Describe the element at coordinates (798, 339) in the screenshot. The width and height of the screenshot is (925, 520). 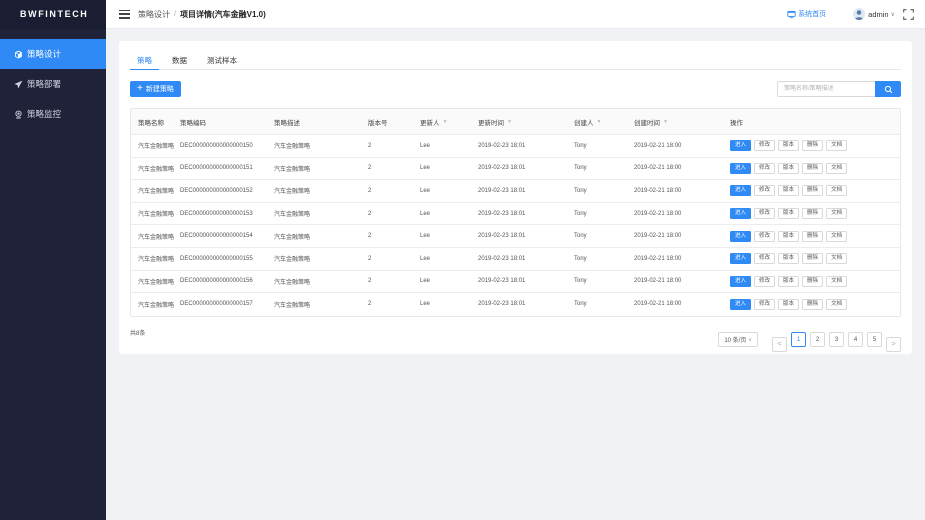
I see `page-button: 1` at that location.